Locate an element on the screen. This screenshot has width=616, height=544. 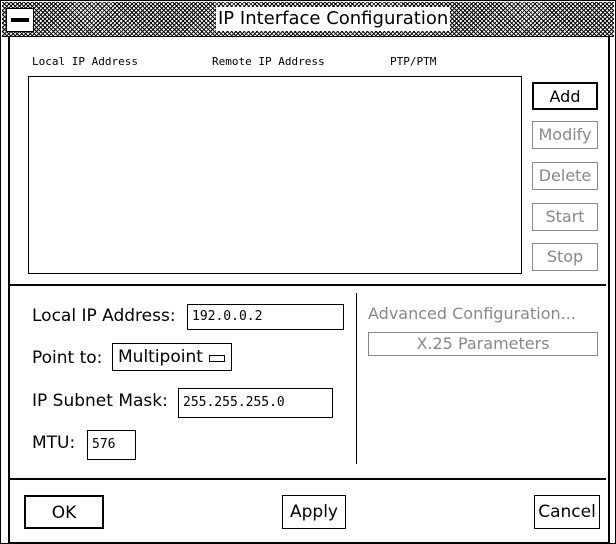
x25-parameters-button: X.25 Parameters is located at coordinates (483, 344).